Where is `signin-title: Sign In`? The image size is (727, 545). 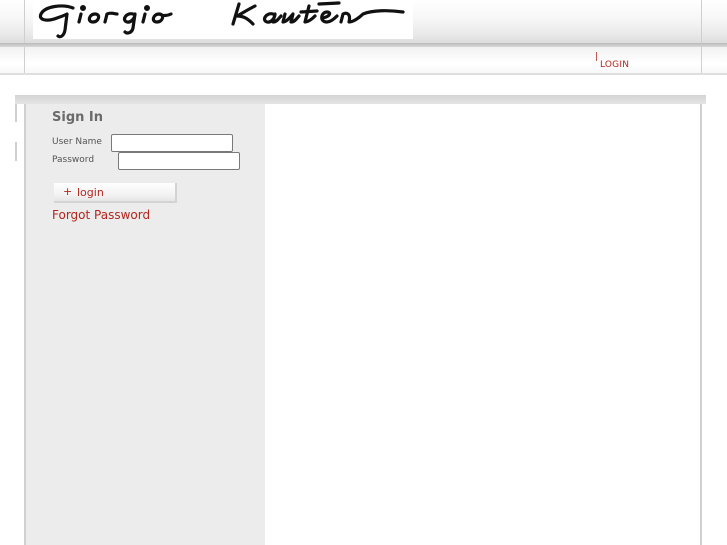
signin-title: Sign In is located at coordinates (77, 117).